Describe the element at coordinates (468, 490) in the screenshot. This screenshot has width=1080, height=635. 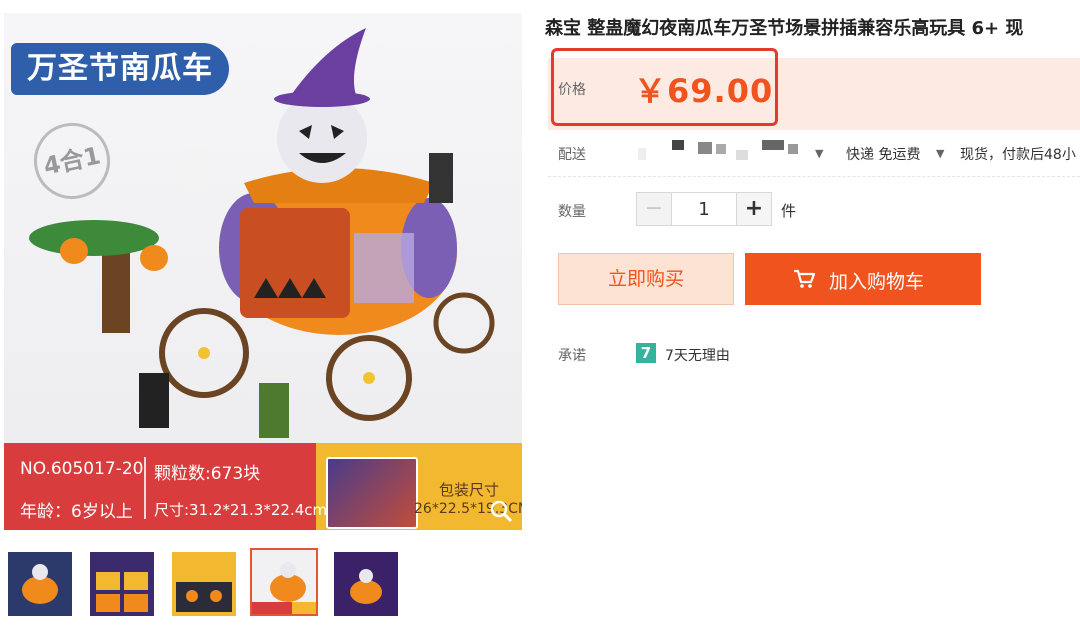
I see `package-size-label: 包装尺寸` at that location.